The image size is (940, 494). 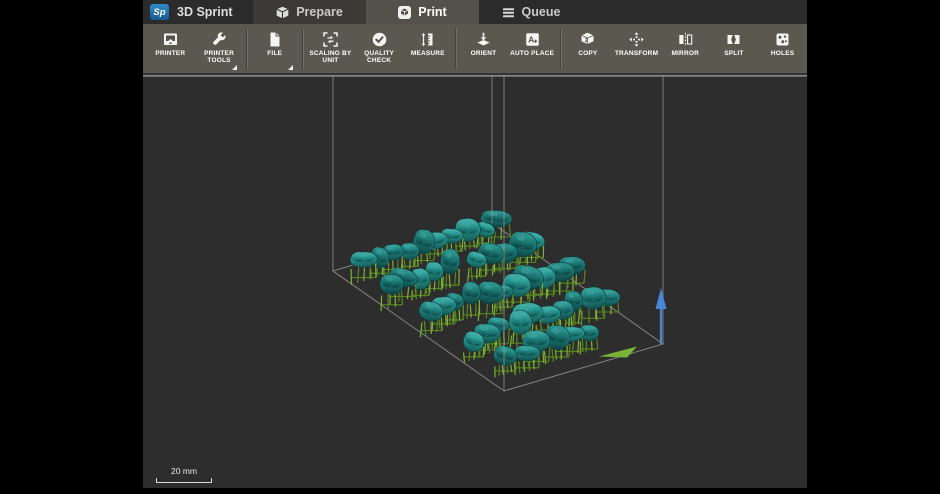 I want to click on tab-label: Print, so click(x=432, y=12).